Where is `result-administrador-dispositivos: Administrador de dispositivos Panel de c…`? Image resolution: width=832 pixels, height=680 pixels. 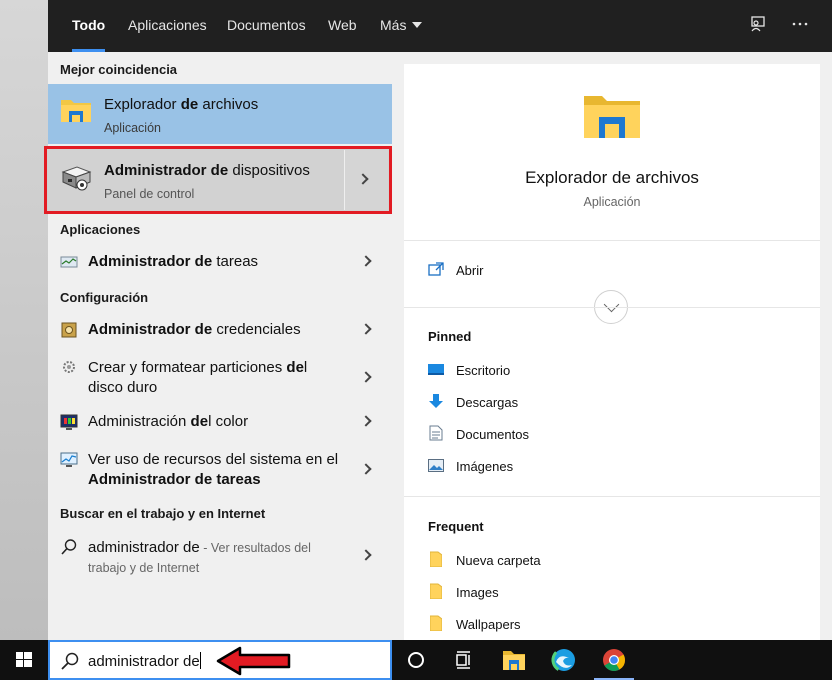 result-administrador-dispositivos: Administrador de dispositivos Panel de c… is located at coordinates (220, 180).